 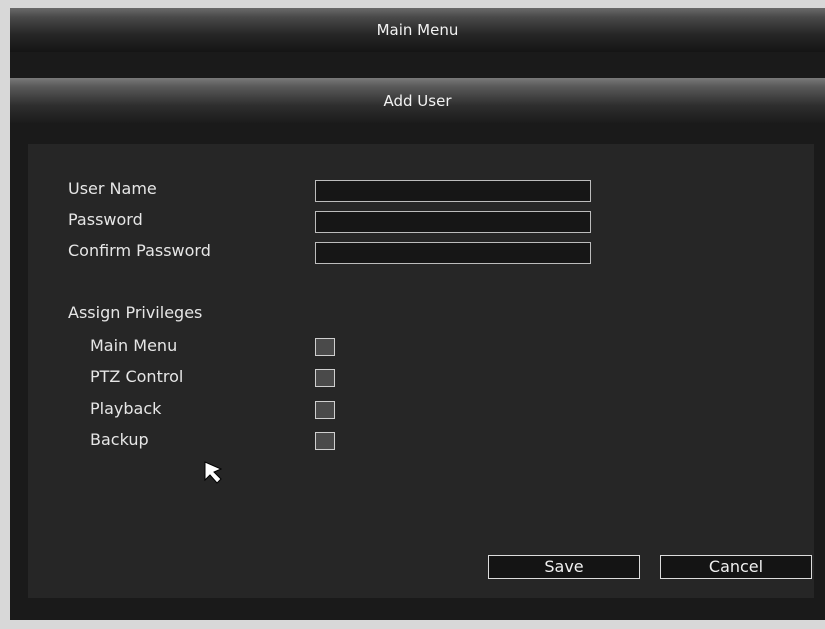 What do you see at coordinates (119, 439) in the screenshot?
I see `privilege-label-backup: Backup` at bounding box center [119, 439].